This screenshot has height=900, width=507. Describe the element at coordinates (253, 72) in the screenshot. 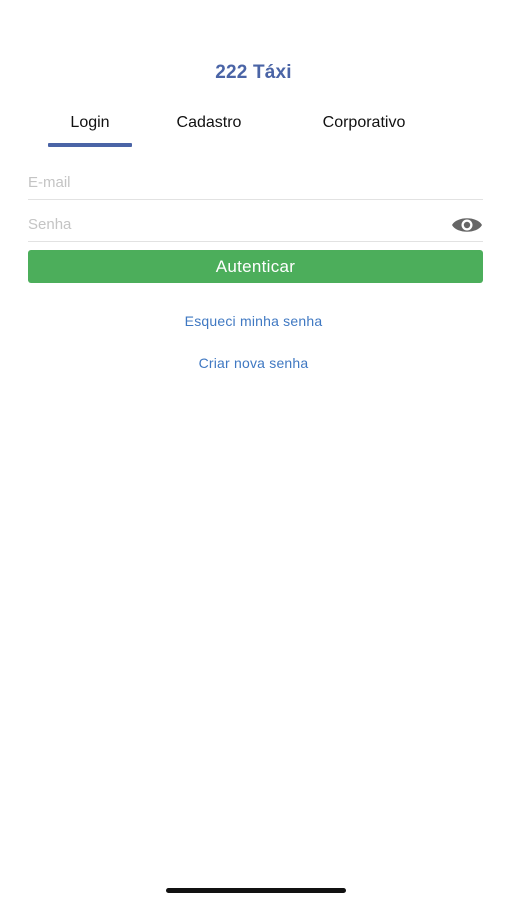

I see `app-title: 222 Táxi` at that location.